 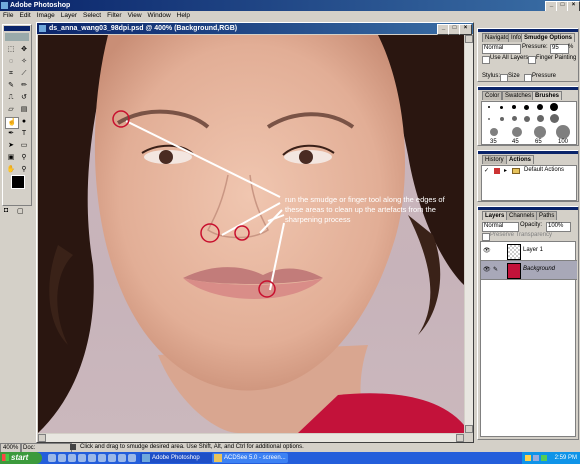 What do you see at coordinates (24, 170) in the screenshot?
I see `zoom-tool-icon: ⚲` at bounding box center [24, 170].